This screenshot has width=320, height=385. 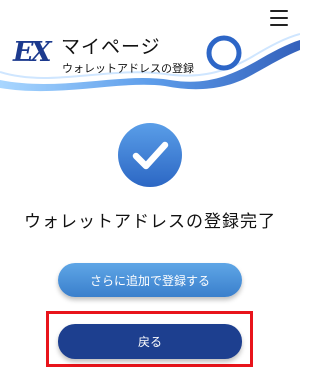 What do you see at coordinates (111, 47) in the screenshot?
I see `page-title: マイページ` at bounding box center [111, 47].